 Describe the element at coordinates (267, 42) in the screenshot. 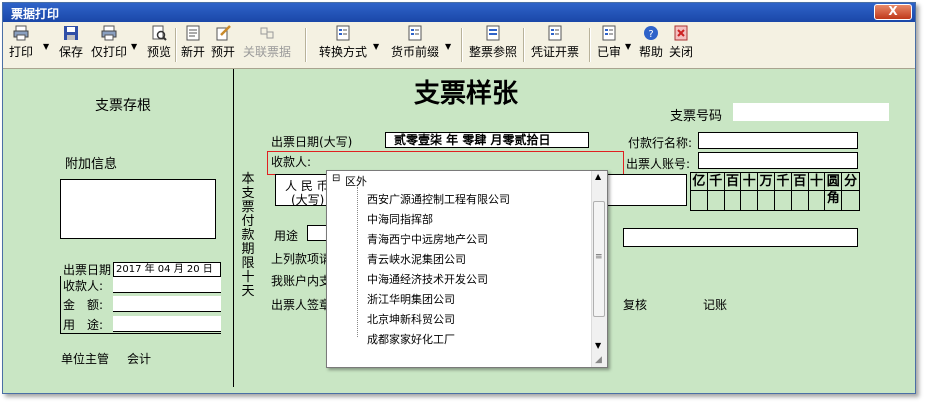

I see `linked-bill-button: 关联票据` at that location.